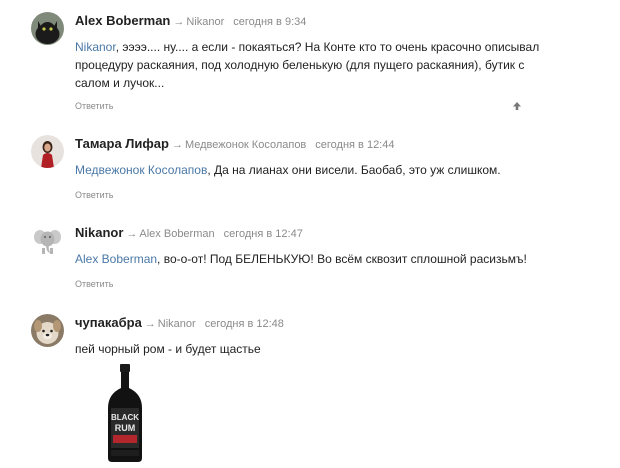 The image size is (620, 468). I want to click on comment-meta: чупакабра → Nikanor сегодня в 12:48, so click(179, 322).